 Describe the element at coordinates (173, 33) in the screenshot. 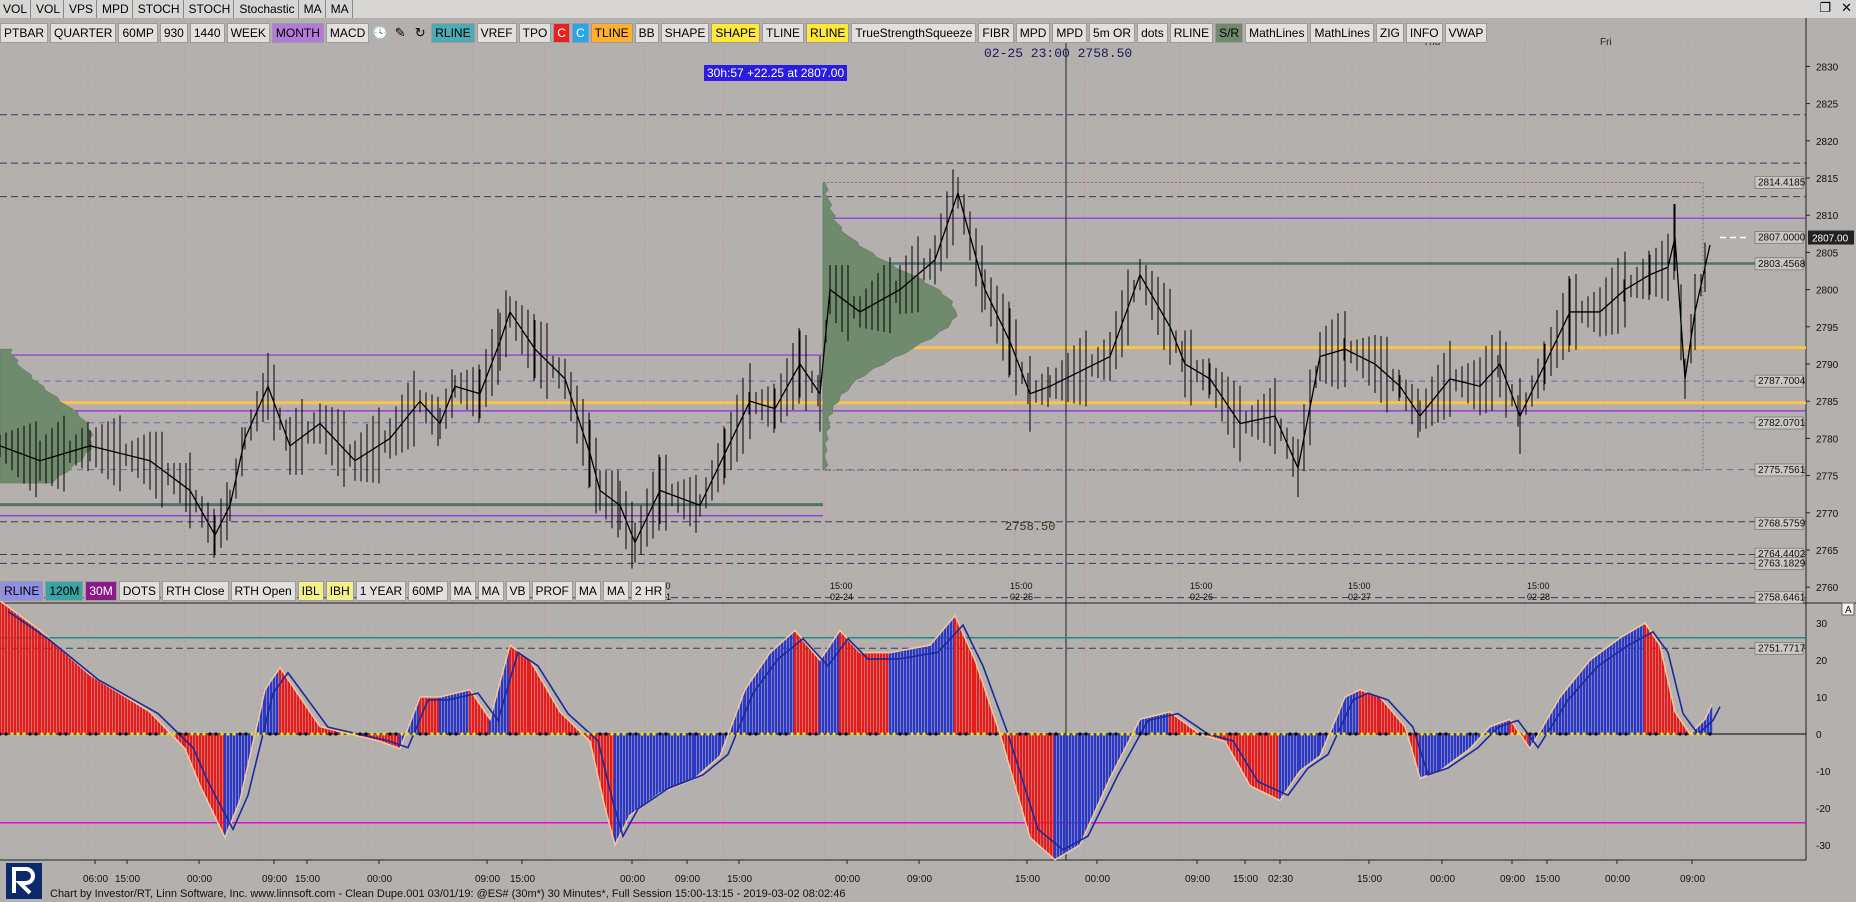

I see `tool-930: 930` at that location.